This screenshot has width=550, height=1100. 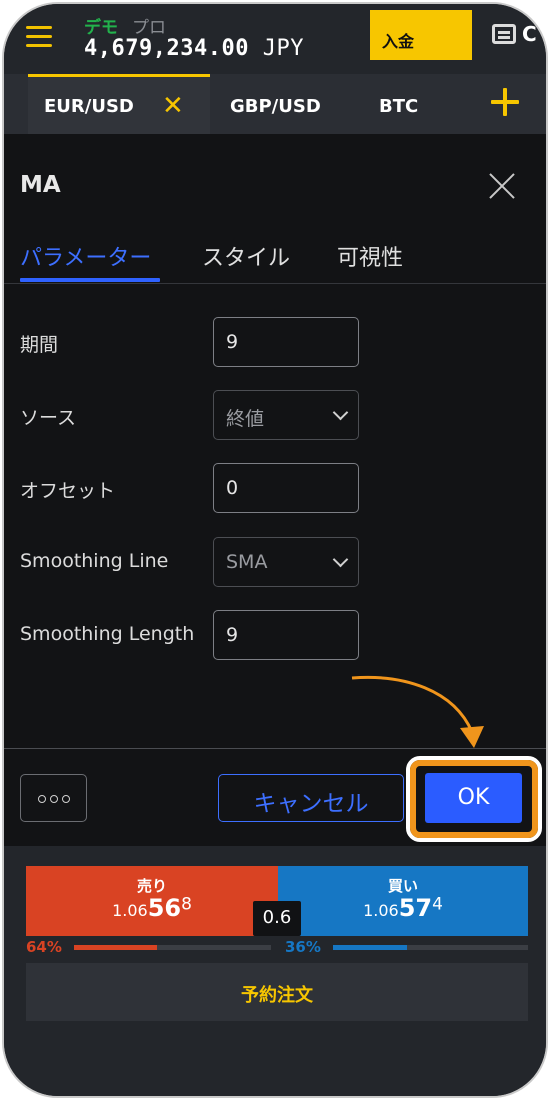 What do you see at coordinates (247, 562) in the screenshot?
I see `smoothing-line-value: SMA` at bounding box center [247, 562].